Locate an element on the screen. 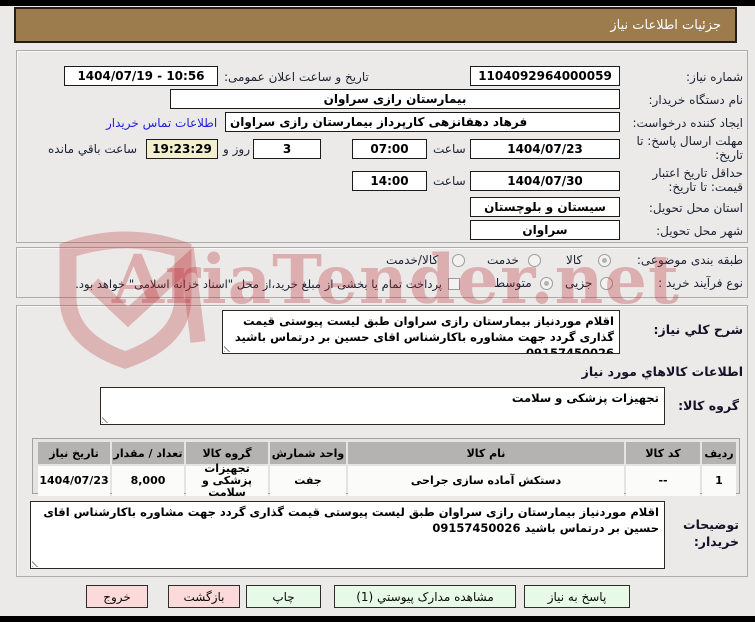  cell-row-number: 1 is located at coordinates (719, 481).